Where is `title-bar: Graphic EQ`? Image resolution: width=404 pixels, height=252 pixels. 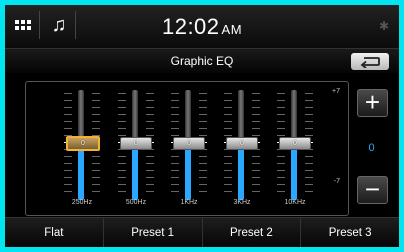
title-bar: Graphic EQ is located at coordinates (202, 60).